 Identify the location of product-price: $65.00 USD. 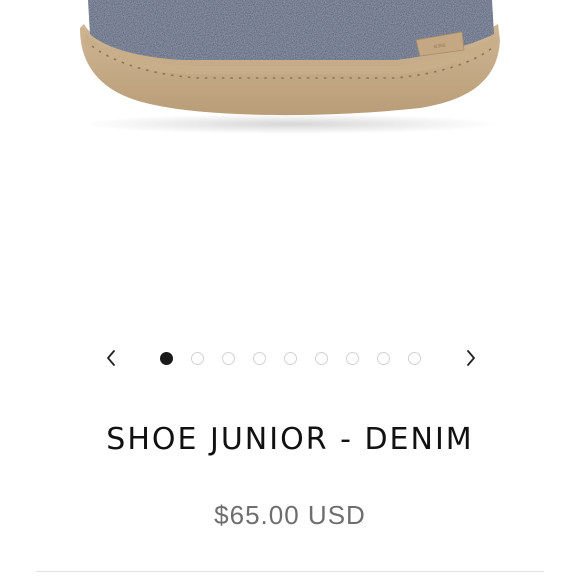
(290, 515).